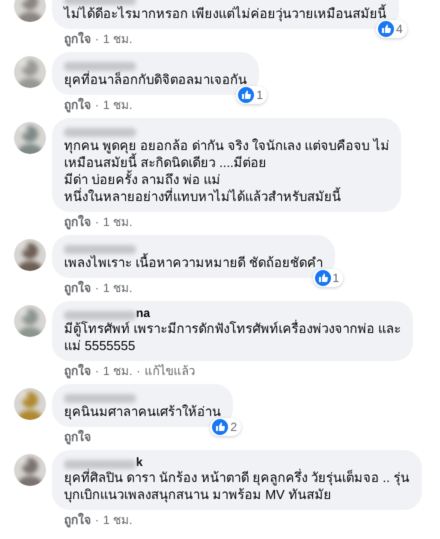 This screenshot has height=539, width=440. What do you see at coordinates (225, 13) in the screenshot?
I see `comment-text: ไม่ได้ดีอะไรมากหรอก เพียงแต่ไม่ค่อยวุ่นวายเหมือนสมัยนี้` at bounding box center [225, 13].